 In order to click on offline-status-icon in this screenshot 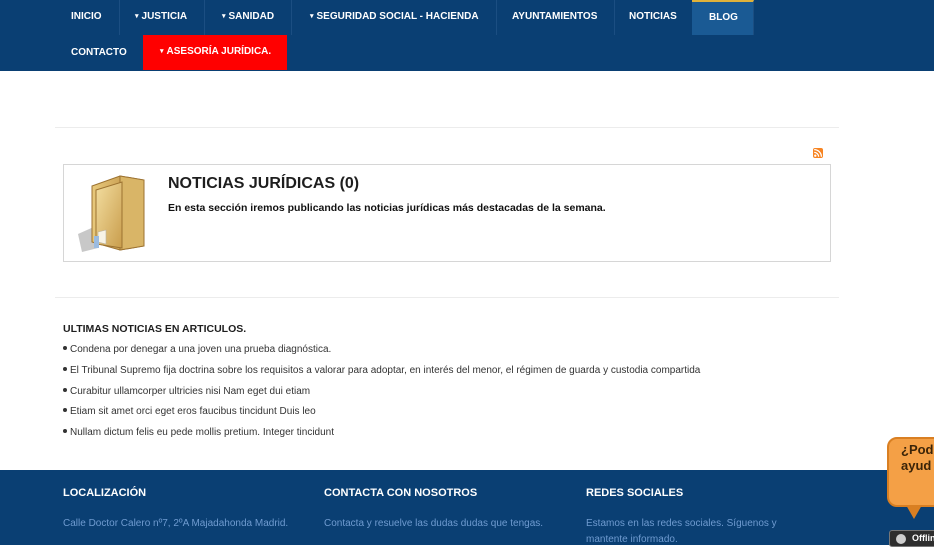, I will do `click(901, 539)`.